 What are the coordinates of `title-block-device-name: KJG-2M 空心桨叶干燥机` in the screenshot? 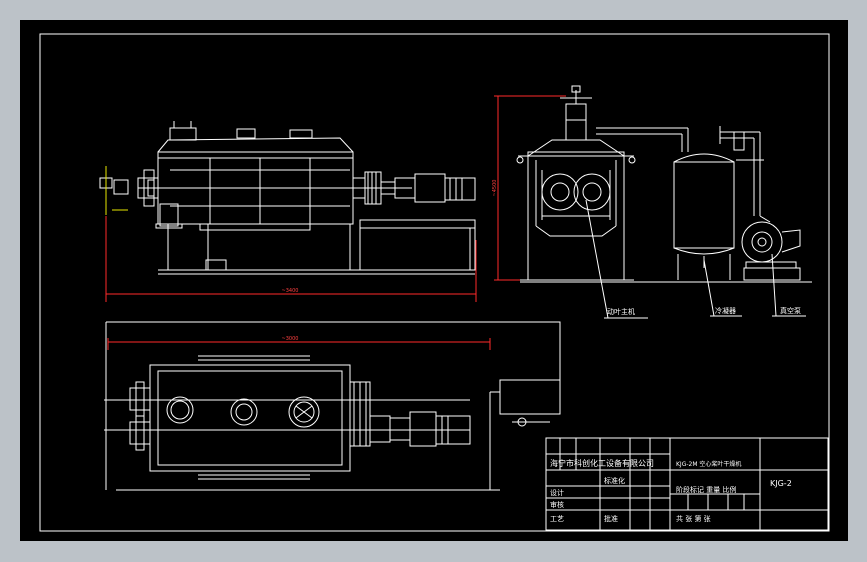 It's located at (708, 464).